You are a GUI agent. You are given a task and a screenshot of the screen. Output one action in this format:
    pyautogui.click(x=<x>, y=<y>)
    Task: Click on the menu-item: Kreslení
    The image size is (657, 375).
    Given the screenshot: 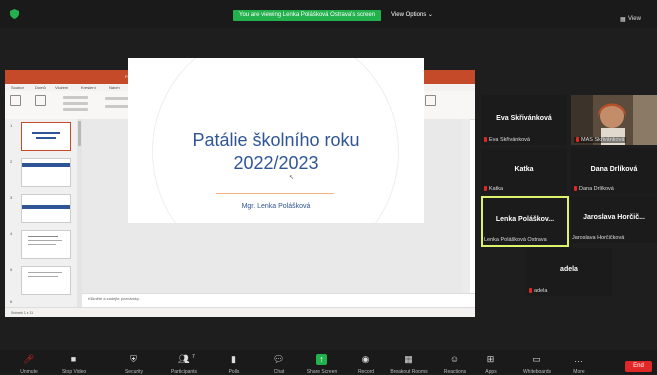 What is the action you would take?
    pyautogui.click(x=88, y=87)
    